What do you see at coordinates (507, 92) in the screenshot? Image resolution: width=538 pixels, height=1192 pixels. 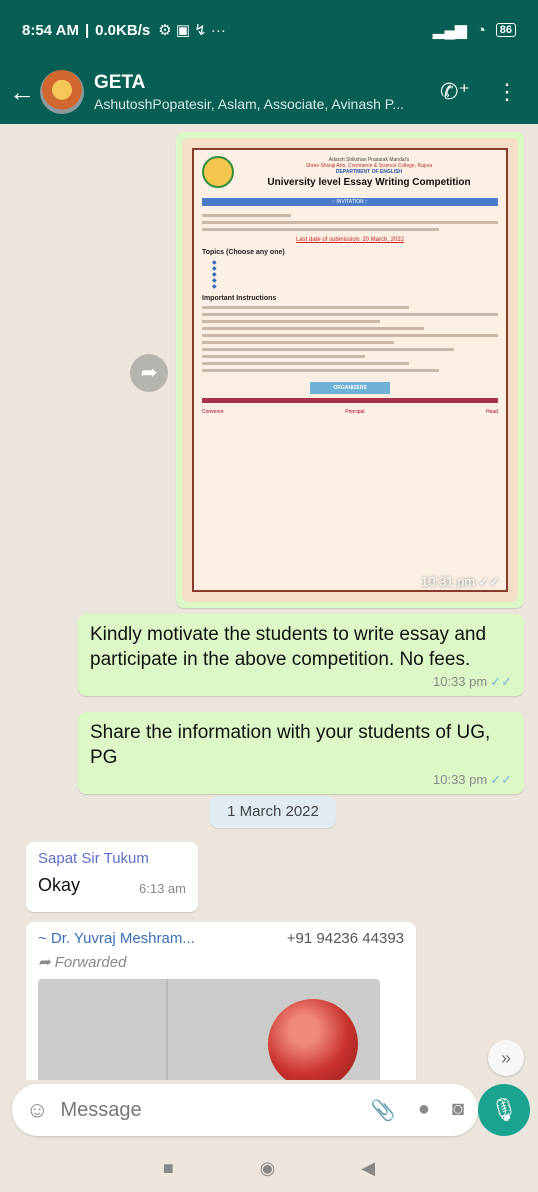 I see `more-vert-icon: ⋮` at bounding box center [507, 92].